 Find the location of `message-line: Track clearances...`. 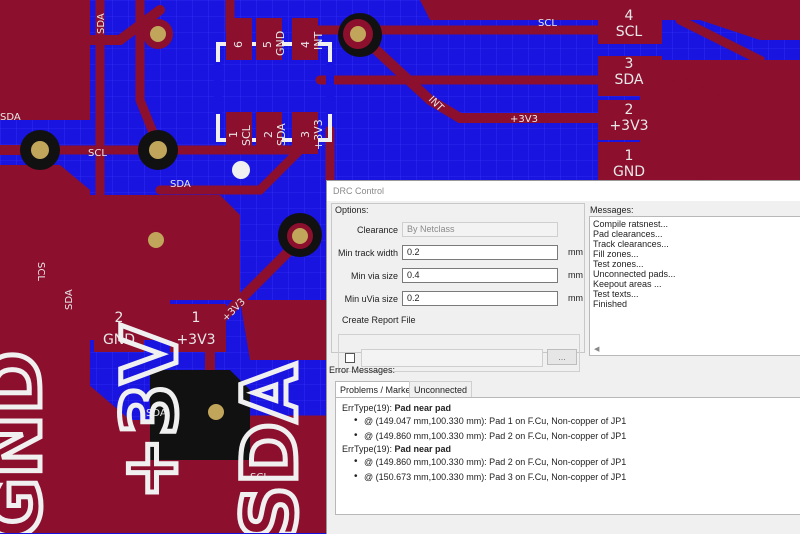

message-line: Track clearances... is located at coordinates (631, 244).